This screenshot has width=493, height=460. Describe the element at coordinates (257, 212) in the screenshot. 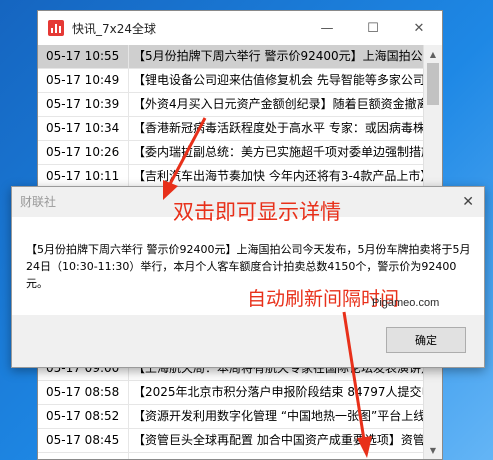

I see `double-click-annotation: 双击即可显示详情` at that location.